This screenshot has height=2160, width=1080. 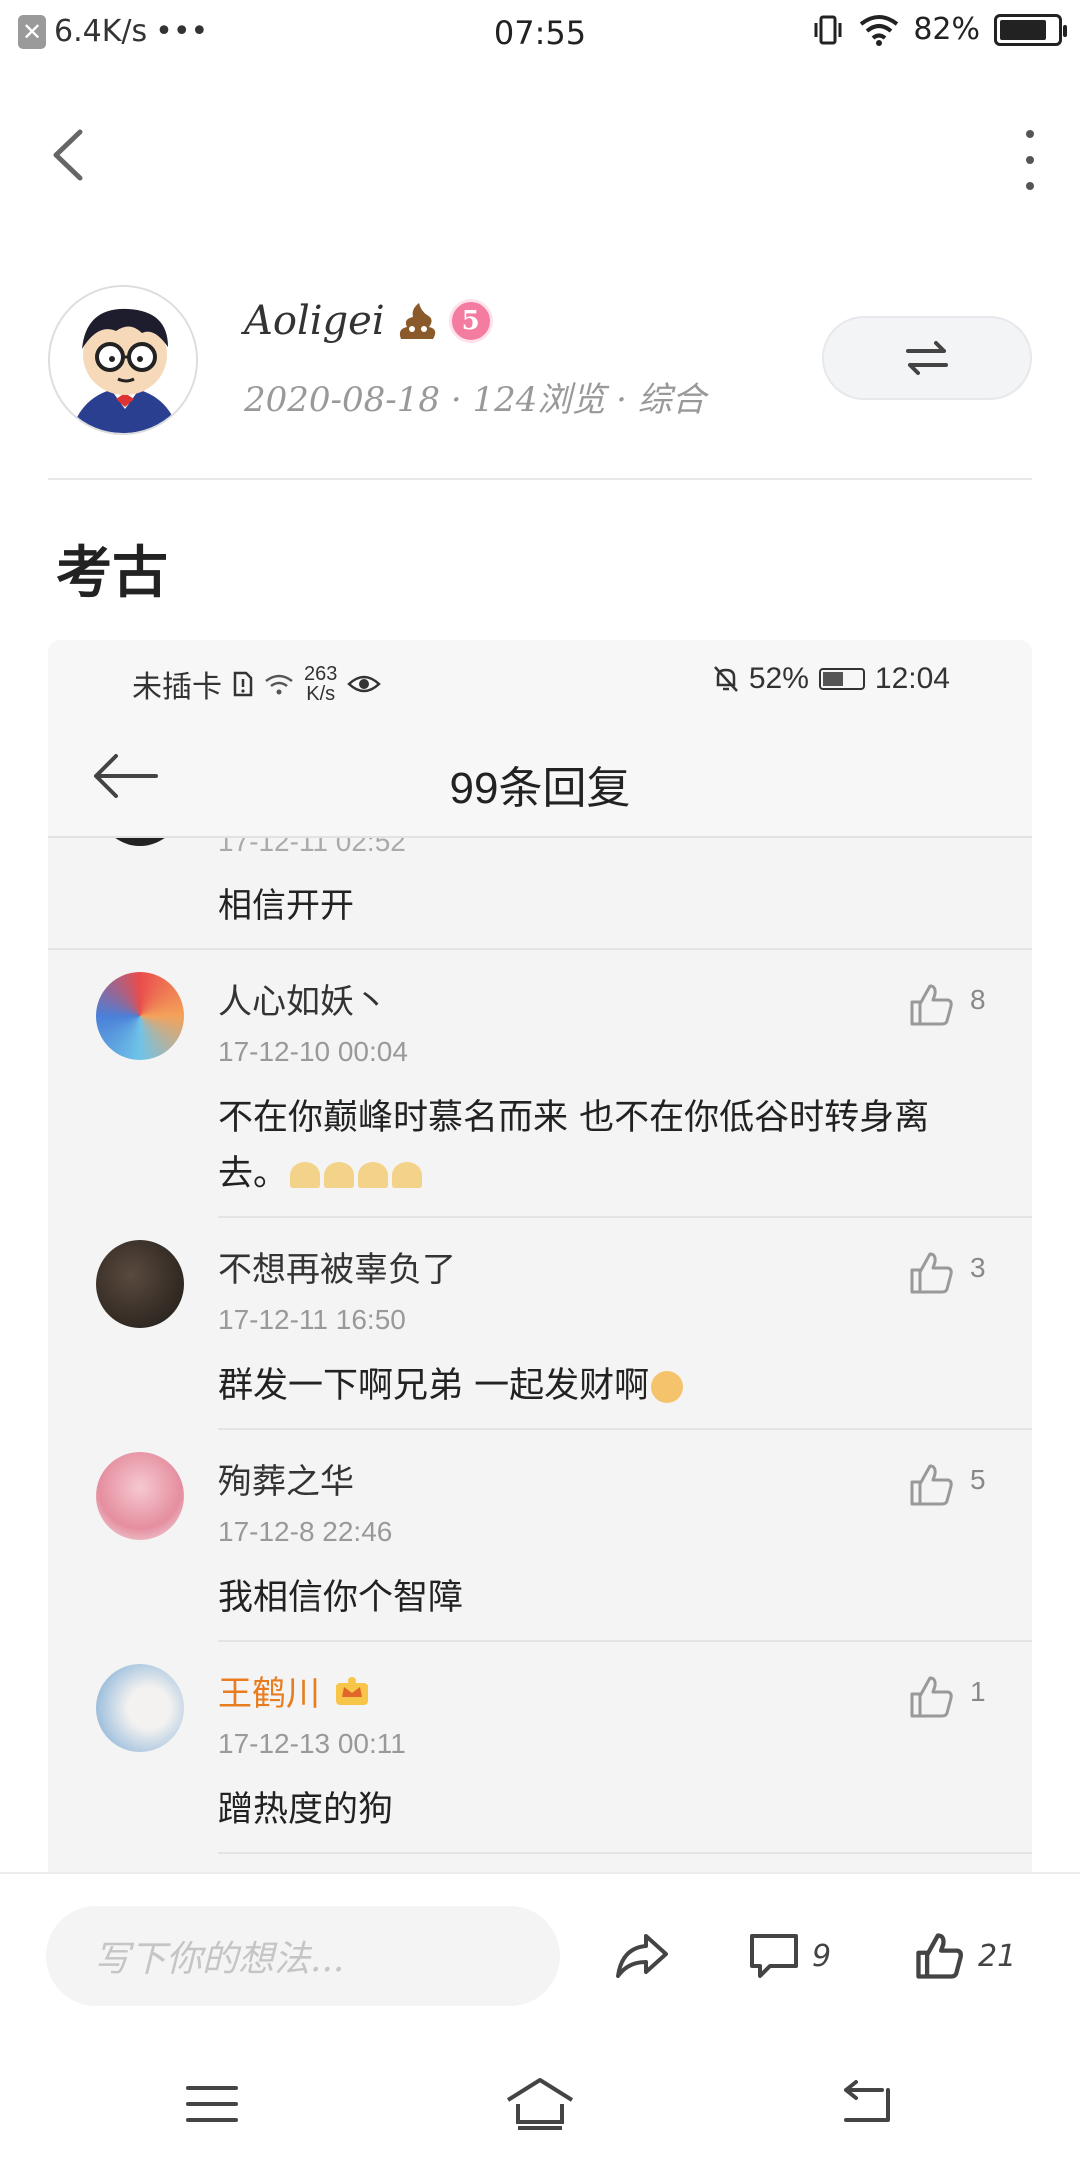 I want to click on reply-author: 不想再被辜负了, so click(x=337, y=1270).